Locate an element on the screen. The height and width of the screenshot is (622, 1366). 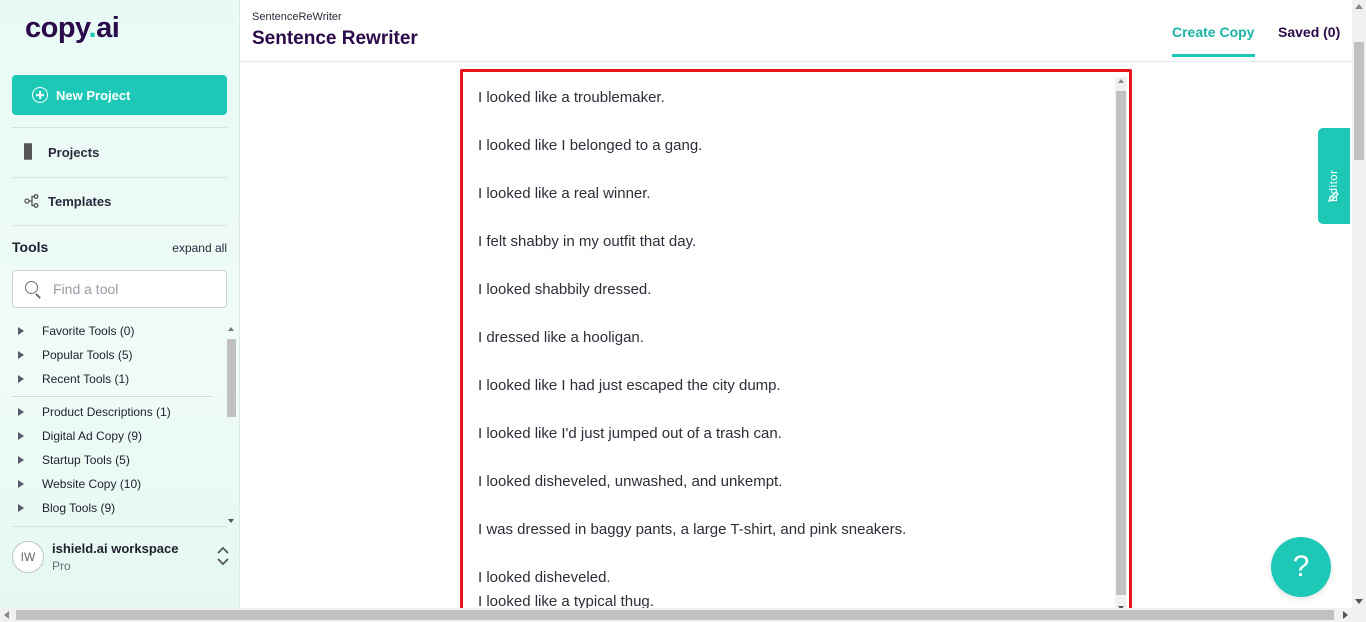
page-title: Sentence Rewriter is located at coordinates (335, 38).